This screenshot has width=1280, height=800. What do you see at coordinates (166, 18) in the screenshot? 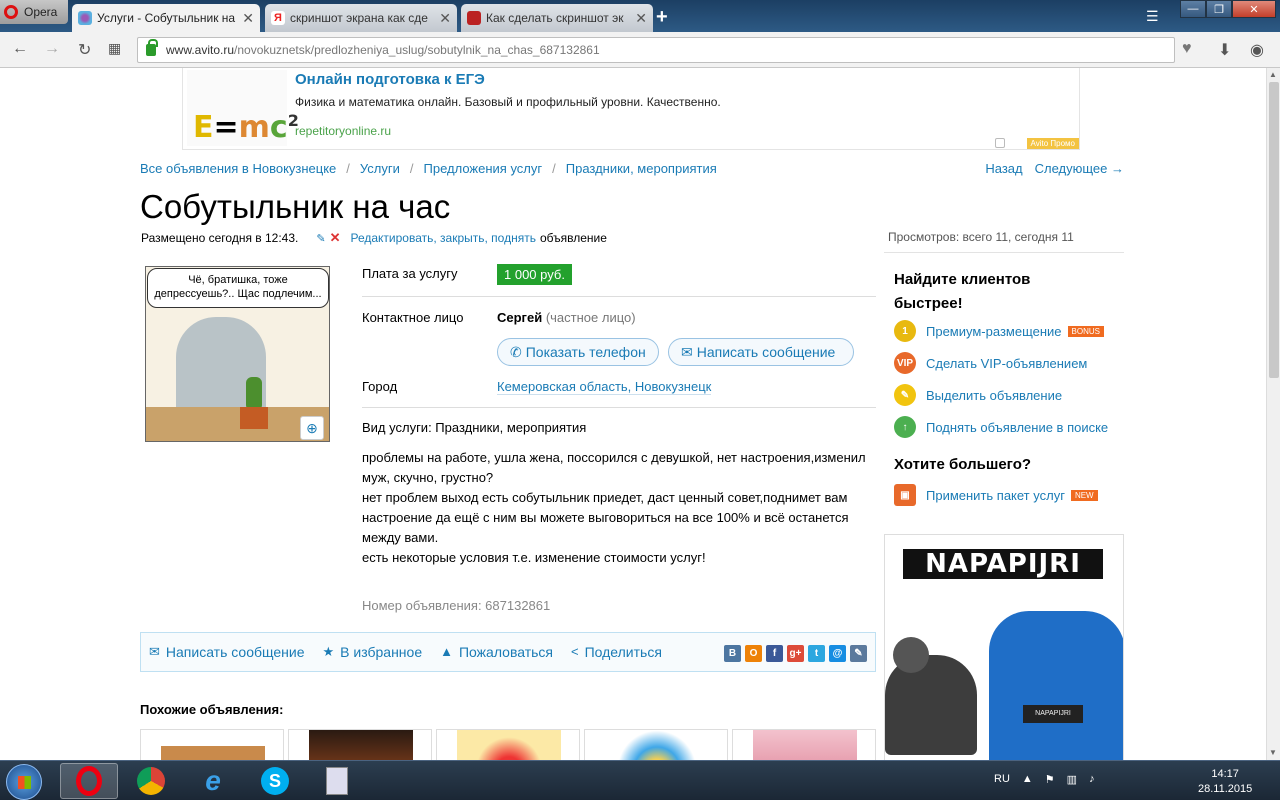
I see `tab-avito: Услуги - Собутыльник на ✕` at bounding box center [166, 18].